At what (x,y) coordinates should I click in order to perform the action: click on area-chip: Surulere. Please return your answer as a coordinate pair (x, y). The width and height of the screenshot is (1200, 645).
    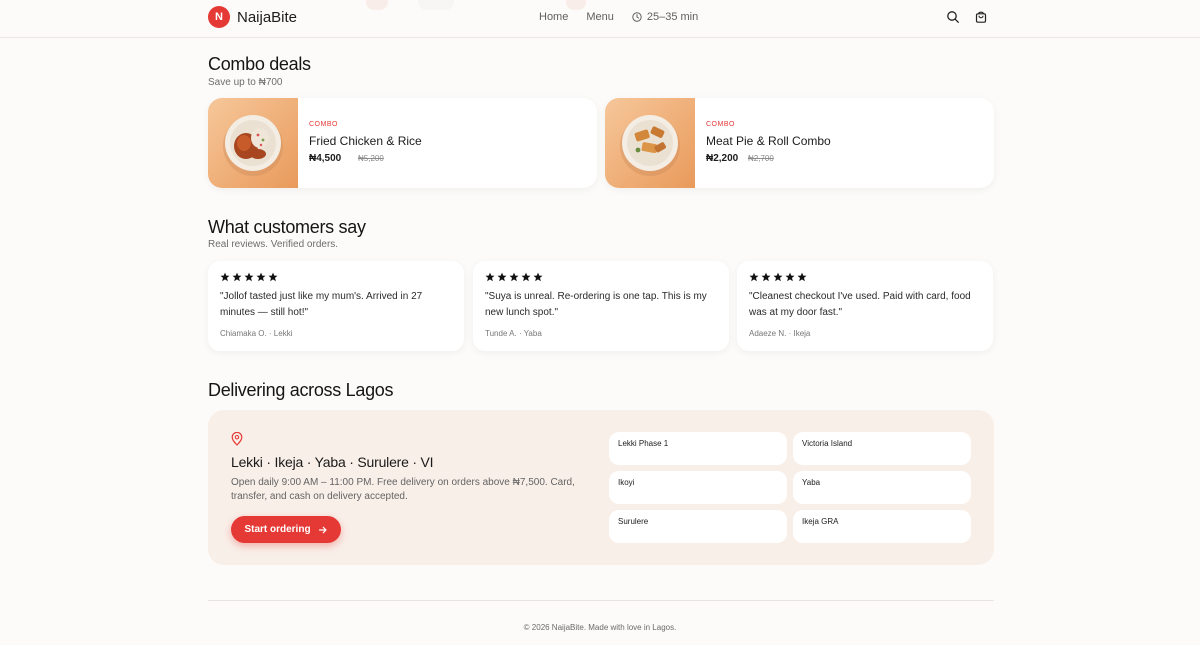
    Looking at the image, I should click on (698, 526).